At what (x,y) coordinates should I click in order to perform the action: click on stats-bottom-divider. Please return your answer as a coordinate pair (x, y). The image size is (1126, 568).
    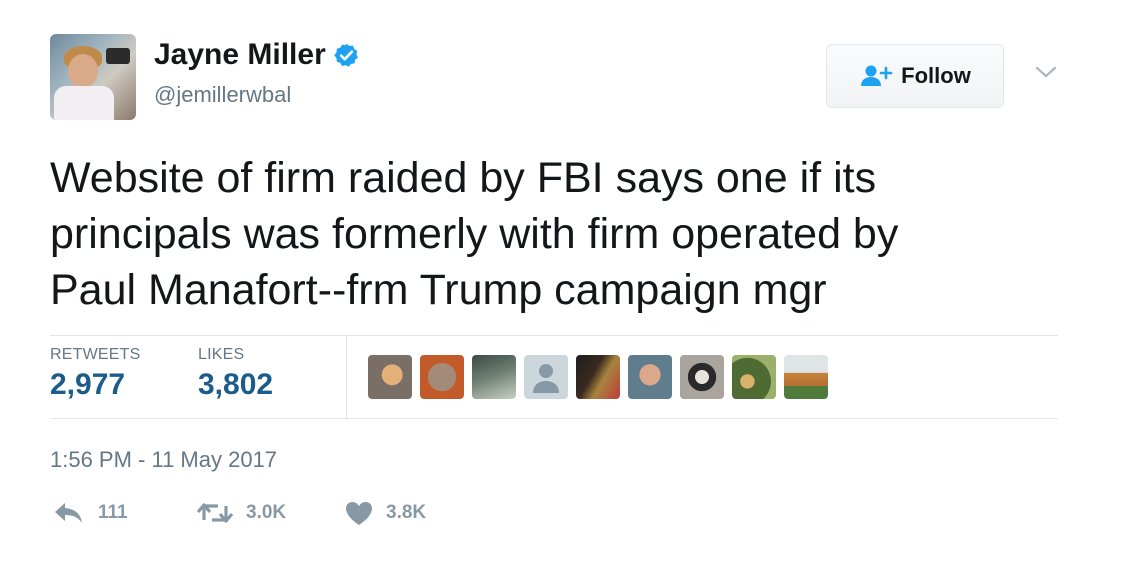
    Looking at the image, I should click on (554, 418).